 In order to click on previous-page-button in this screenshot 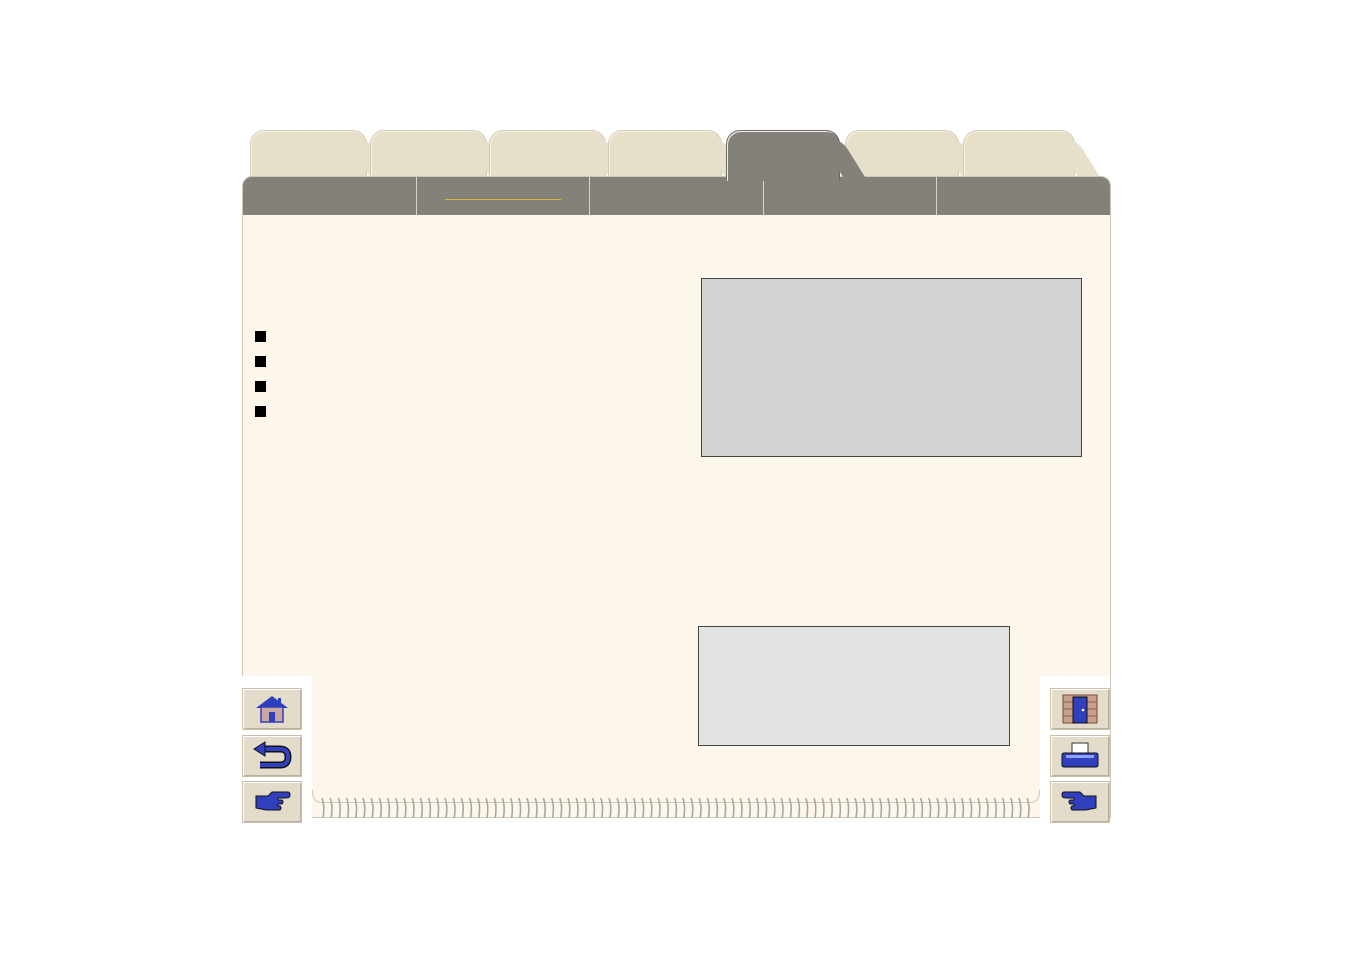, I will do `click(1080, 802)`.